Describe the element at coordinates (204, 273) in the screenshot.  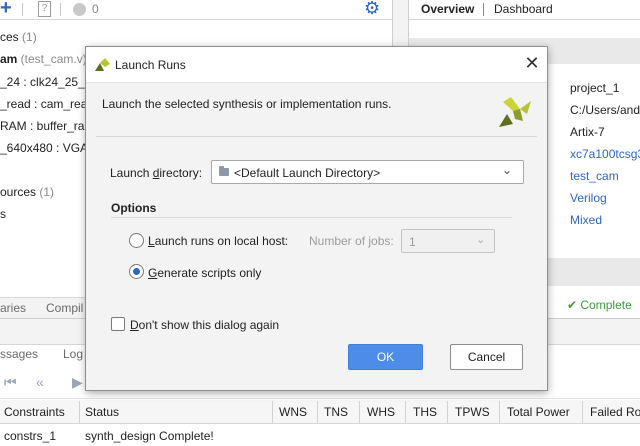
I see `generate-scripts-label: Generate scripts only` at that location.